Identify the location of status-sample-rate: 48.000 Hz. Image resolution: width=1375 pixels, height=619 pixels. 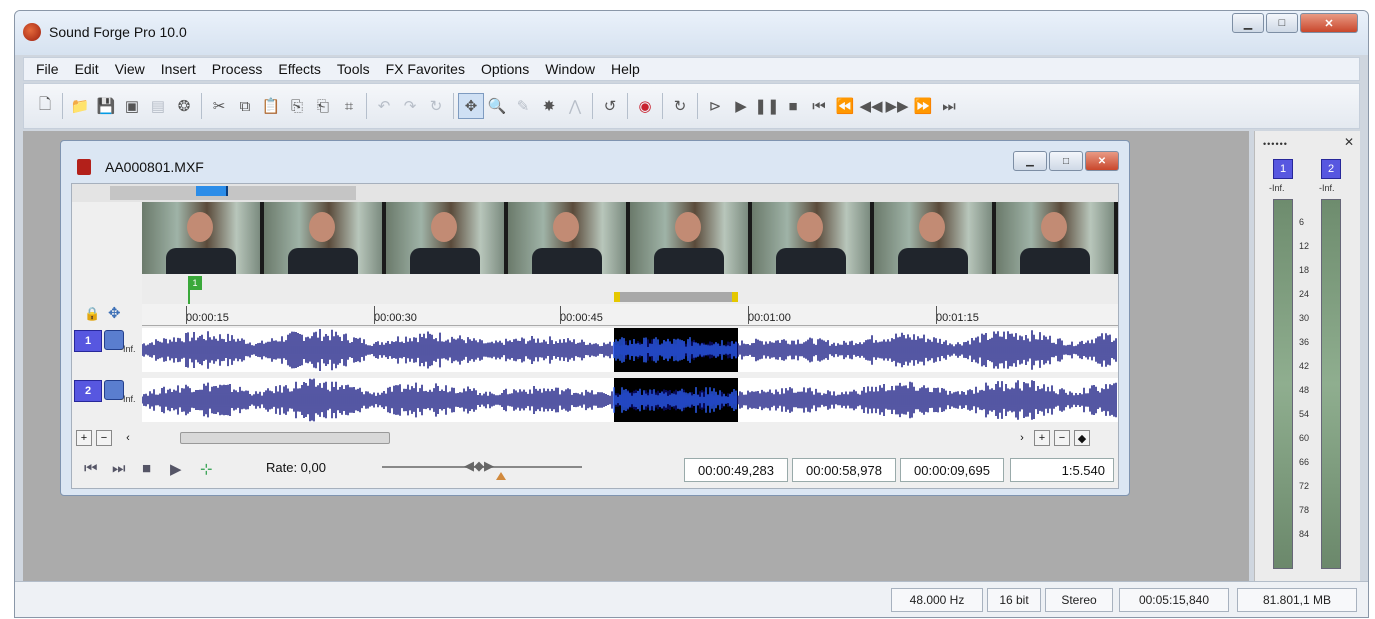
(937, 600).